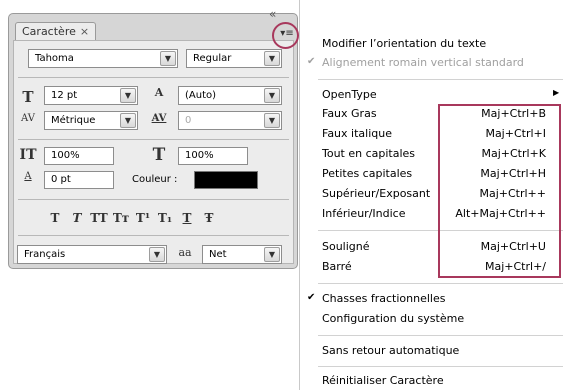 The width and height of the screenshot is (563, 390). Describe the element at coordinates (84, 31) in the screenshot. I see `tab-close-icon: ×` at that location.